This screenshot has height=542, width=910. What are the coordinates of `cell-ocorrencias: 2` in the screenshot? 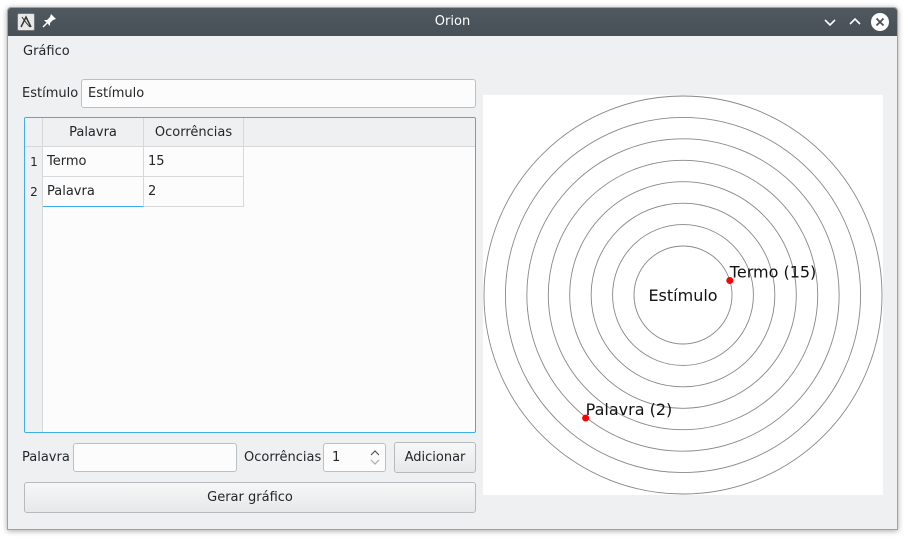 It's located at (194, 192).